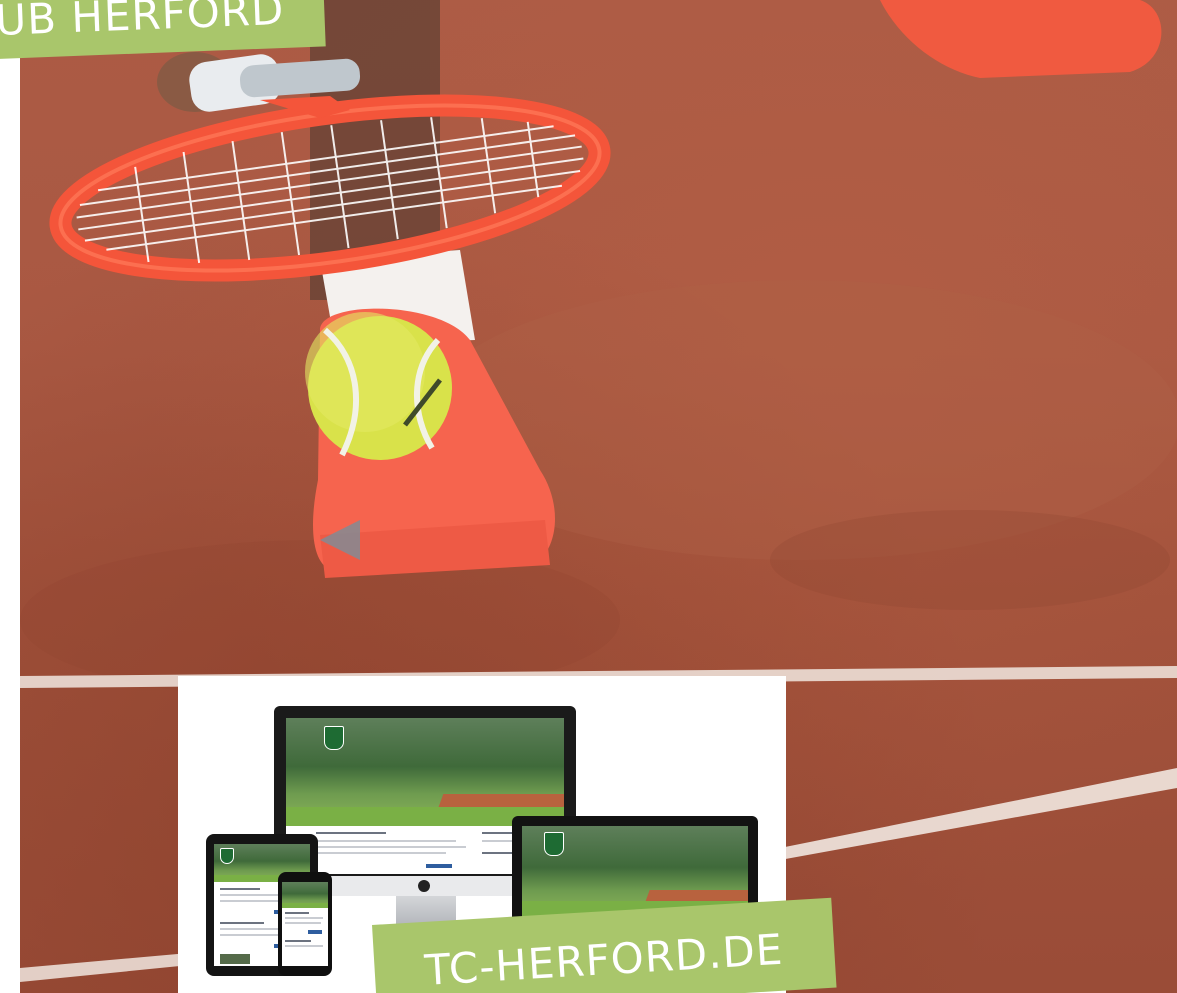 This screenshot has height=993, width=1177. Describe the element at coordinates (143, 22) in the screenshot. I see `club-name-text: UB HERFORD` at that location.